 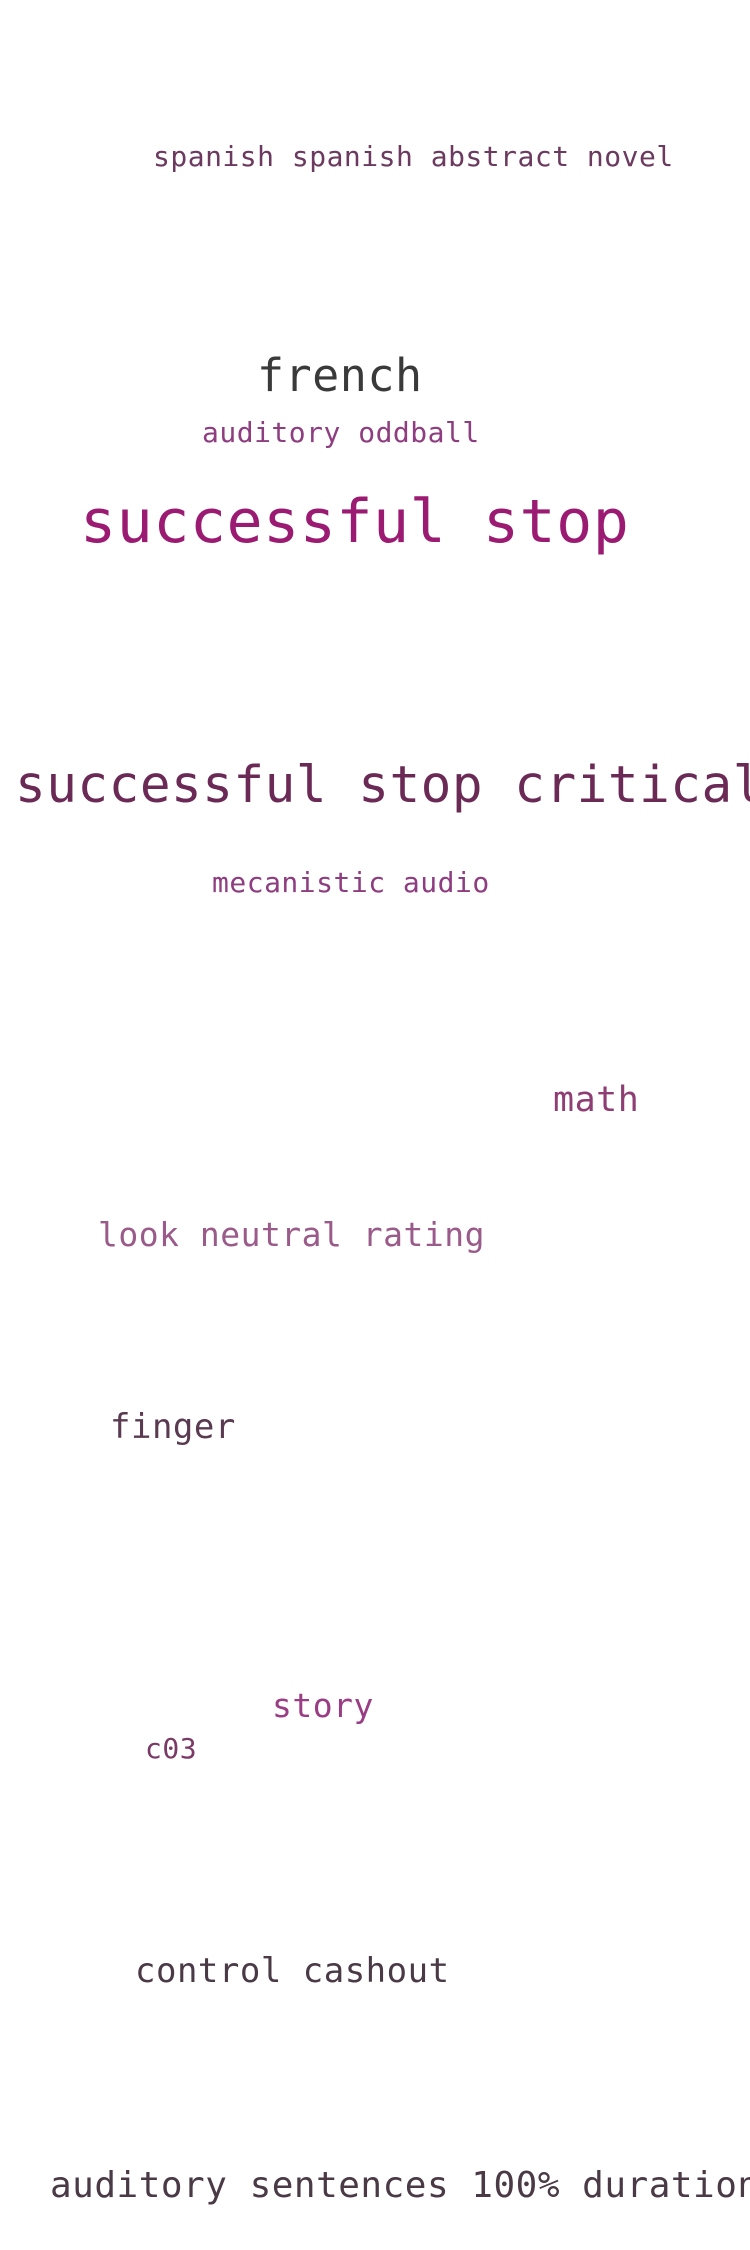 What do you see at coordinates (340, 375) in the screenshot?
I see `word-french: french` at bounding box center [340, 375].